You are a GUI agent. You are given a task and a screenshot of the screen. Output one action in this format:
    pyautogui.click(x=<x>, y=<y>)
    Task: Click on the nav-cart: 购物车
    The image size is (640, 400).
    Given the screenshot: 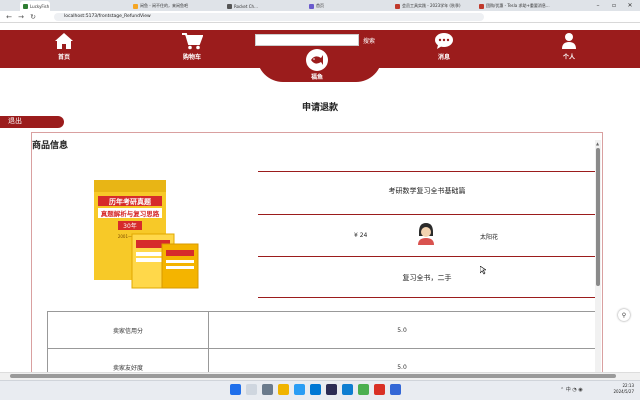 What is the action you would take?
    pyautogui.click(x=192, y=49)
    